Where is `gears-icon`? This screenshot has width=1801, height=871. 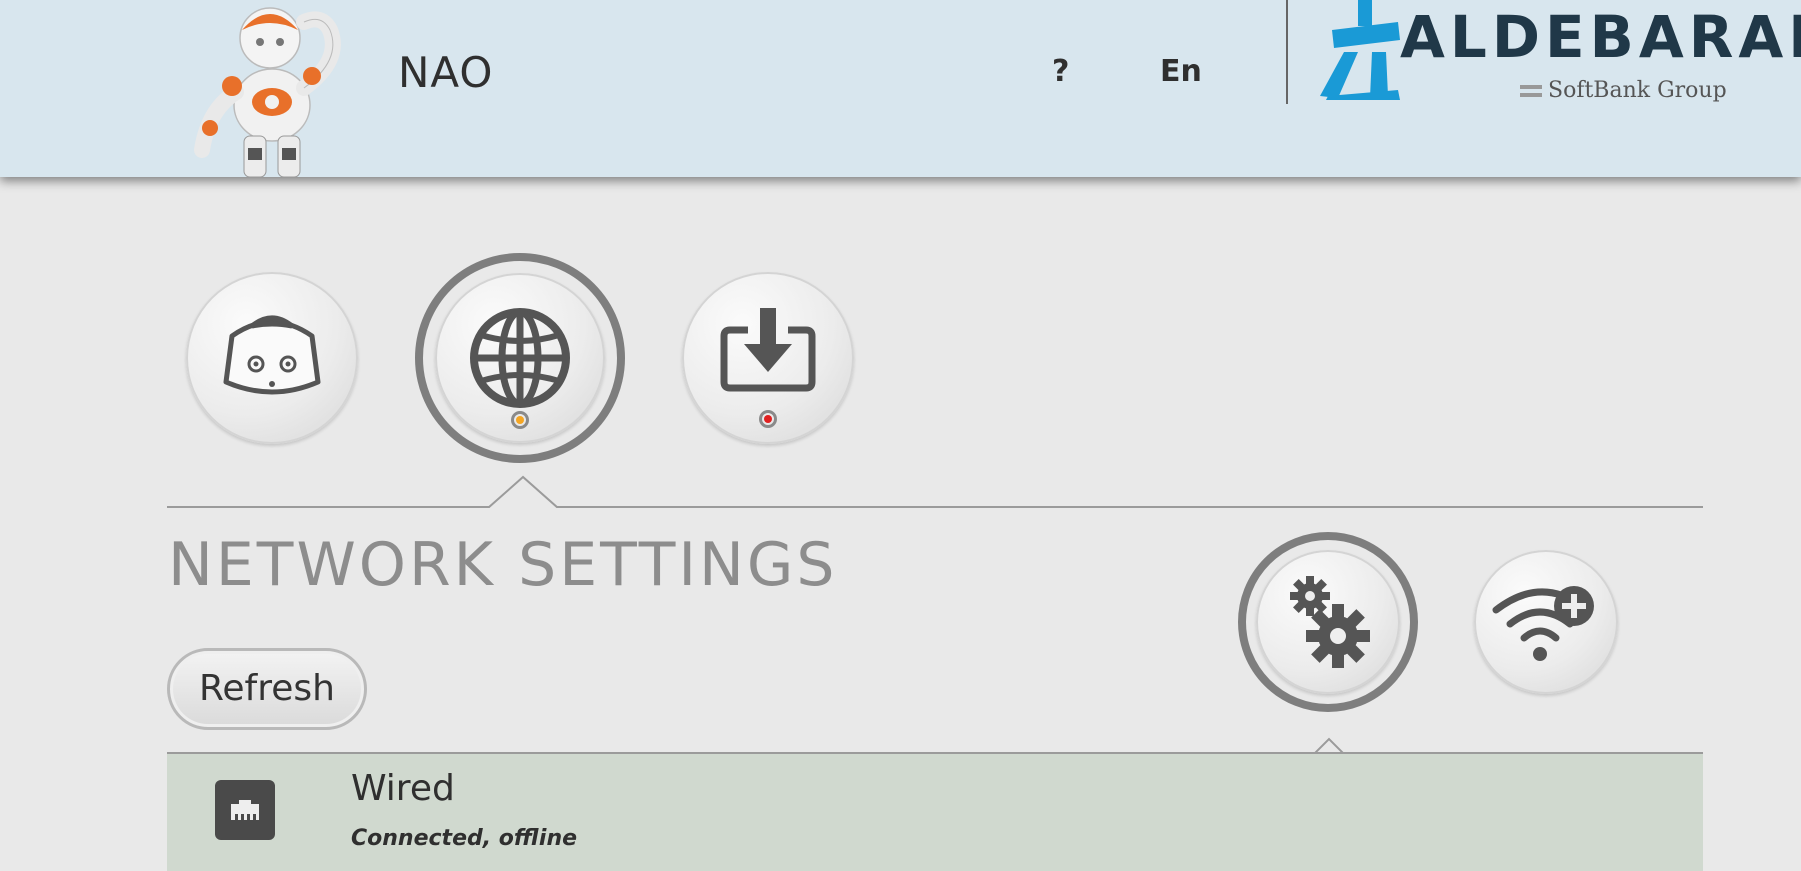 gears-icon is located at coordinates (1330, 622).